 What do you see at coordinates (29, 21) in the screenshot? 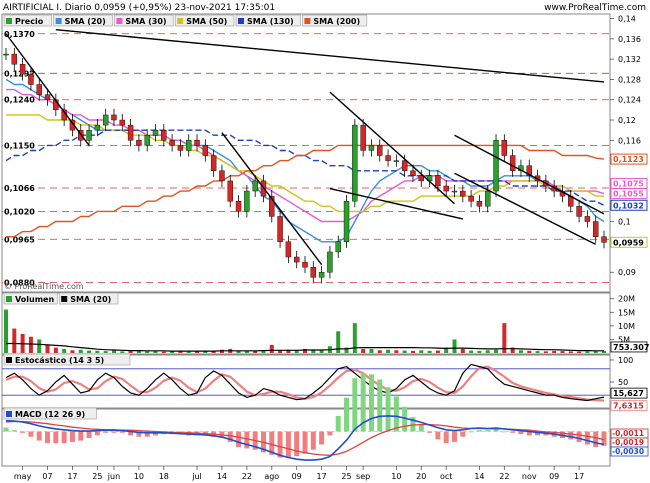
I see `price-legend-label: Precio` at bounding box center [29, 21].